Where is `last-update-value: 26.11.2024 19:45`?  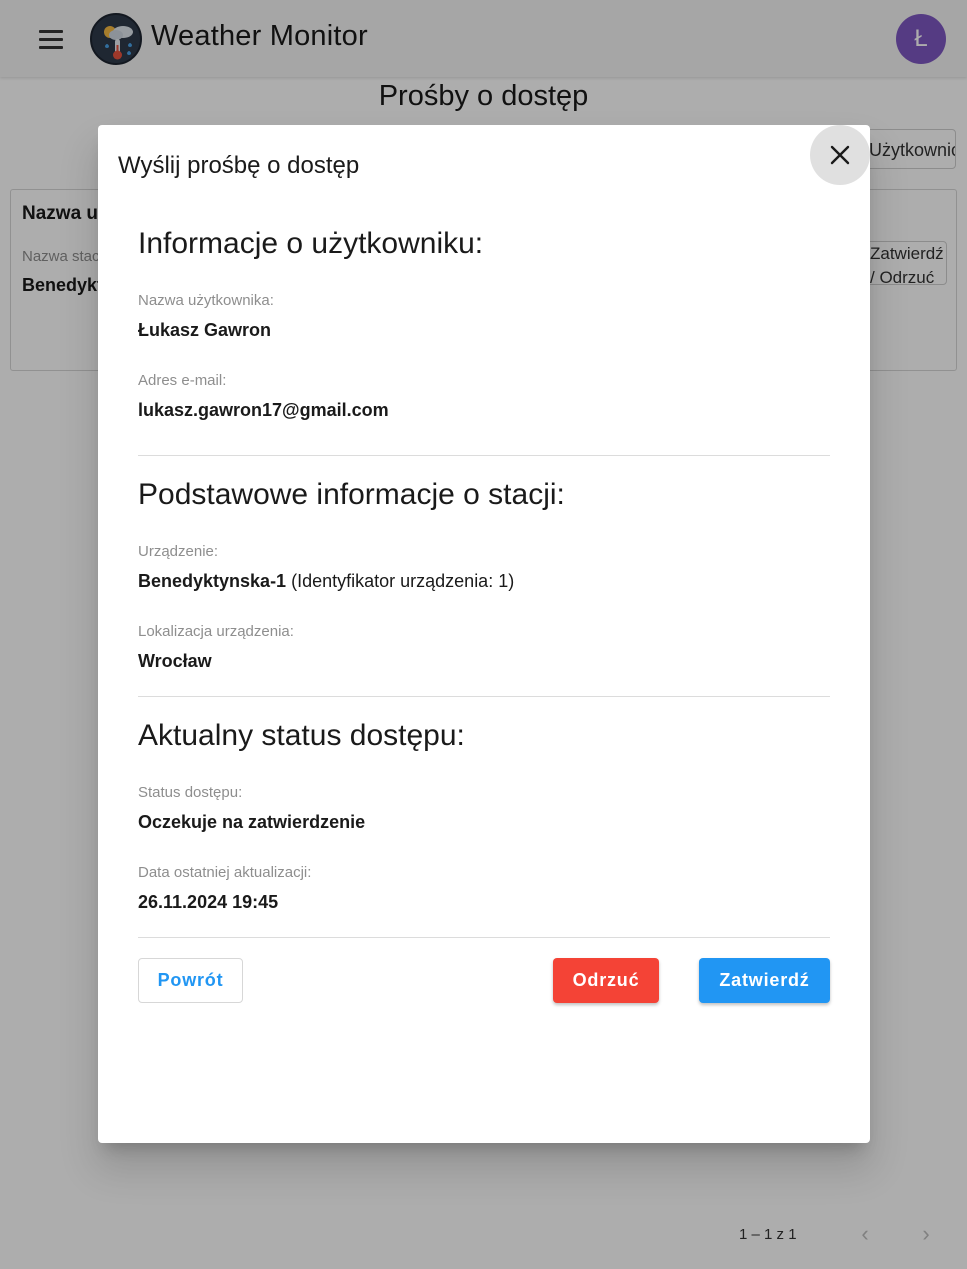
last-update-value: 26.11.2024 19:45 is located at coordinates (208, 902).